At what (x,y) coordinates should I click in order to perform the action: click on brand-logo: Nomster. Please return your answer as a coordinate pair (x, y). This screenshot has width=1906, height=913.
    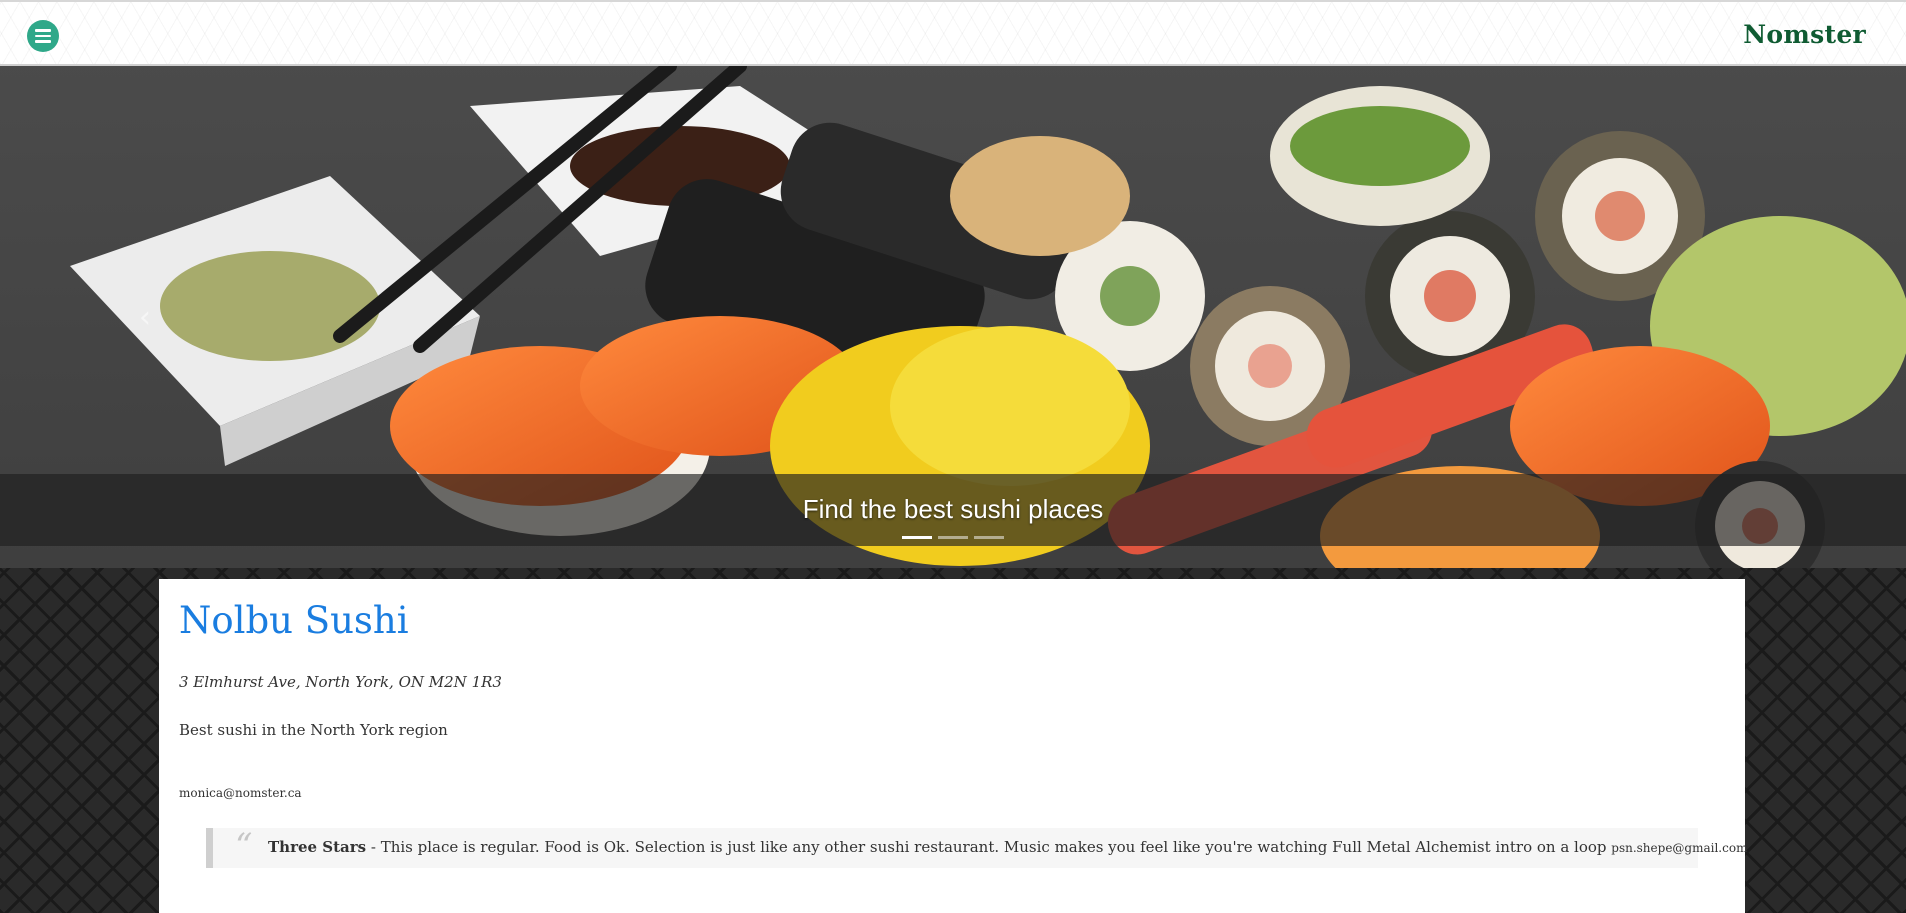
    Looking at the image, I should click on (1804, 34).